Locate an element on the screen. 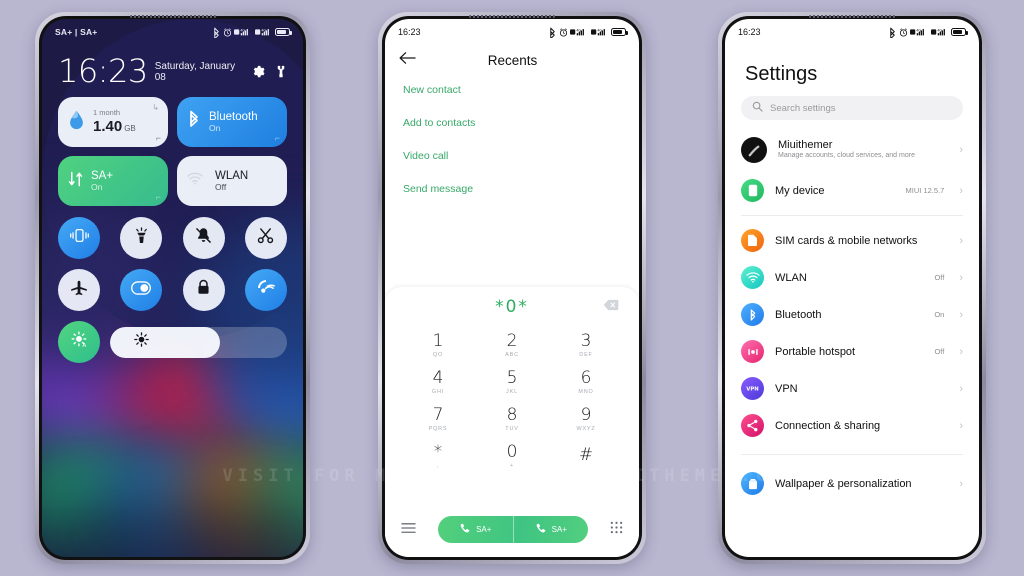 This screenshot has width=1024, height=576. action-send-message: Send message is located at coordinates (512, 189).